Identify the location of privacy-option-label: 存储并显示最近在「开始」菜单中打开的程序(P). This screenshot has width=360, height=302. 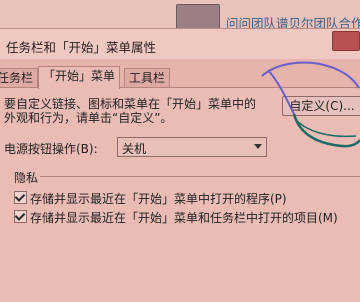
(158, 199).